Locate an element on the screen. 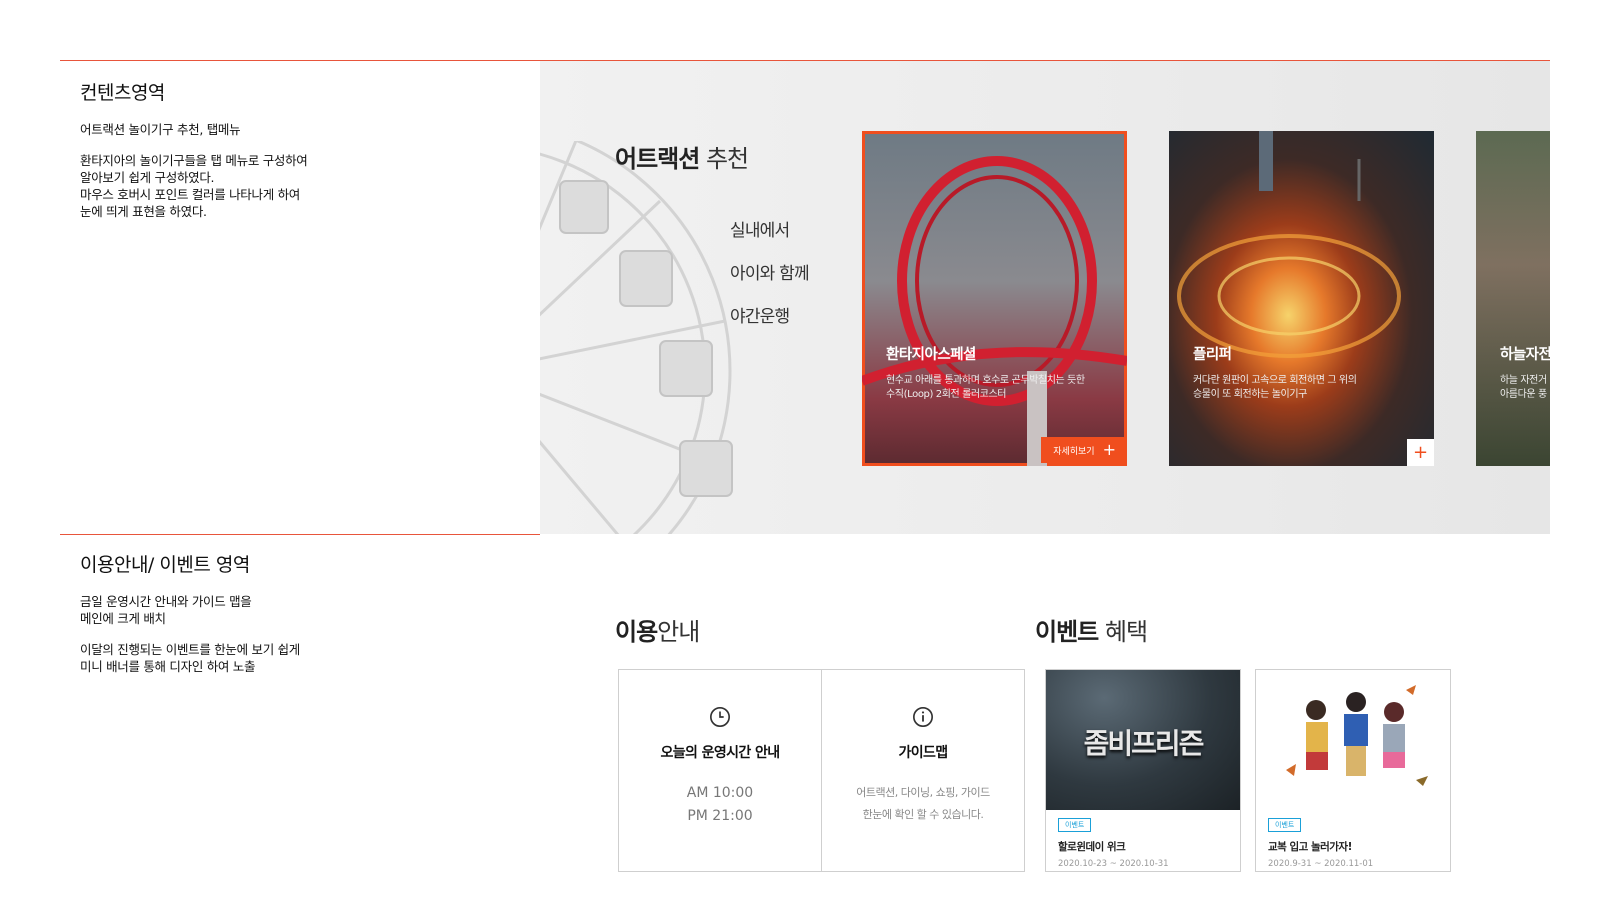 Image resolution: width=1600 pixels, height=900 pixels. event-date: 2020.10-23 ~ 2020.10-31 is located at coordinates (1113, 864).